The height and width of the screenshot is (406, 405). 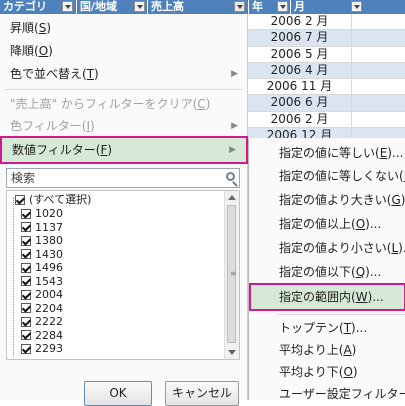 I want to click on list-item-label: (すべて選択), so click(x=60, y=199).